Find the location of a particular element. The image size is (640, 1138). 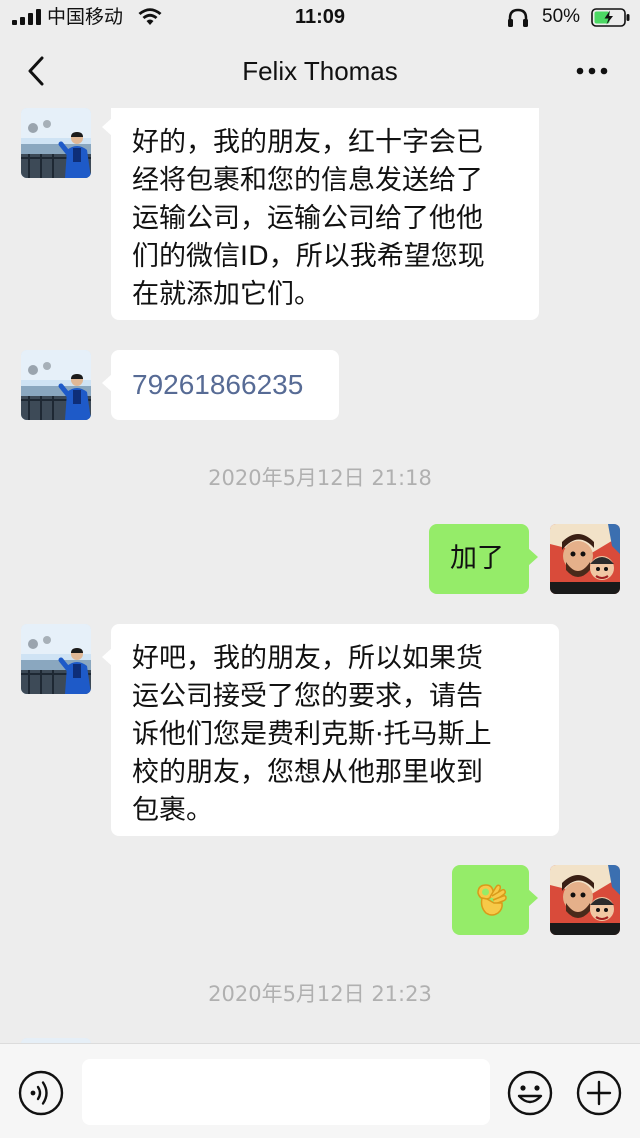

more-icon is located at coordinates (592, 71).